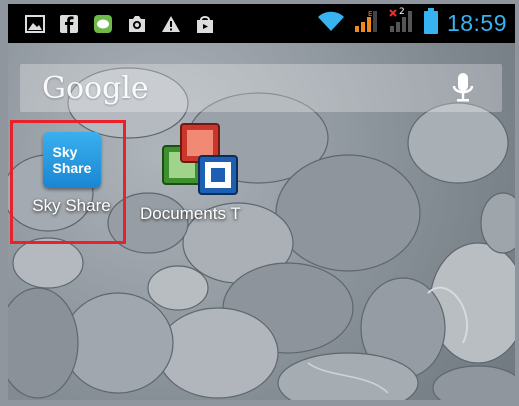  Describe the element at coordinates (331, 23) in the screenshot. I see `wifi-icon` at that location.